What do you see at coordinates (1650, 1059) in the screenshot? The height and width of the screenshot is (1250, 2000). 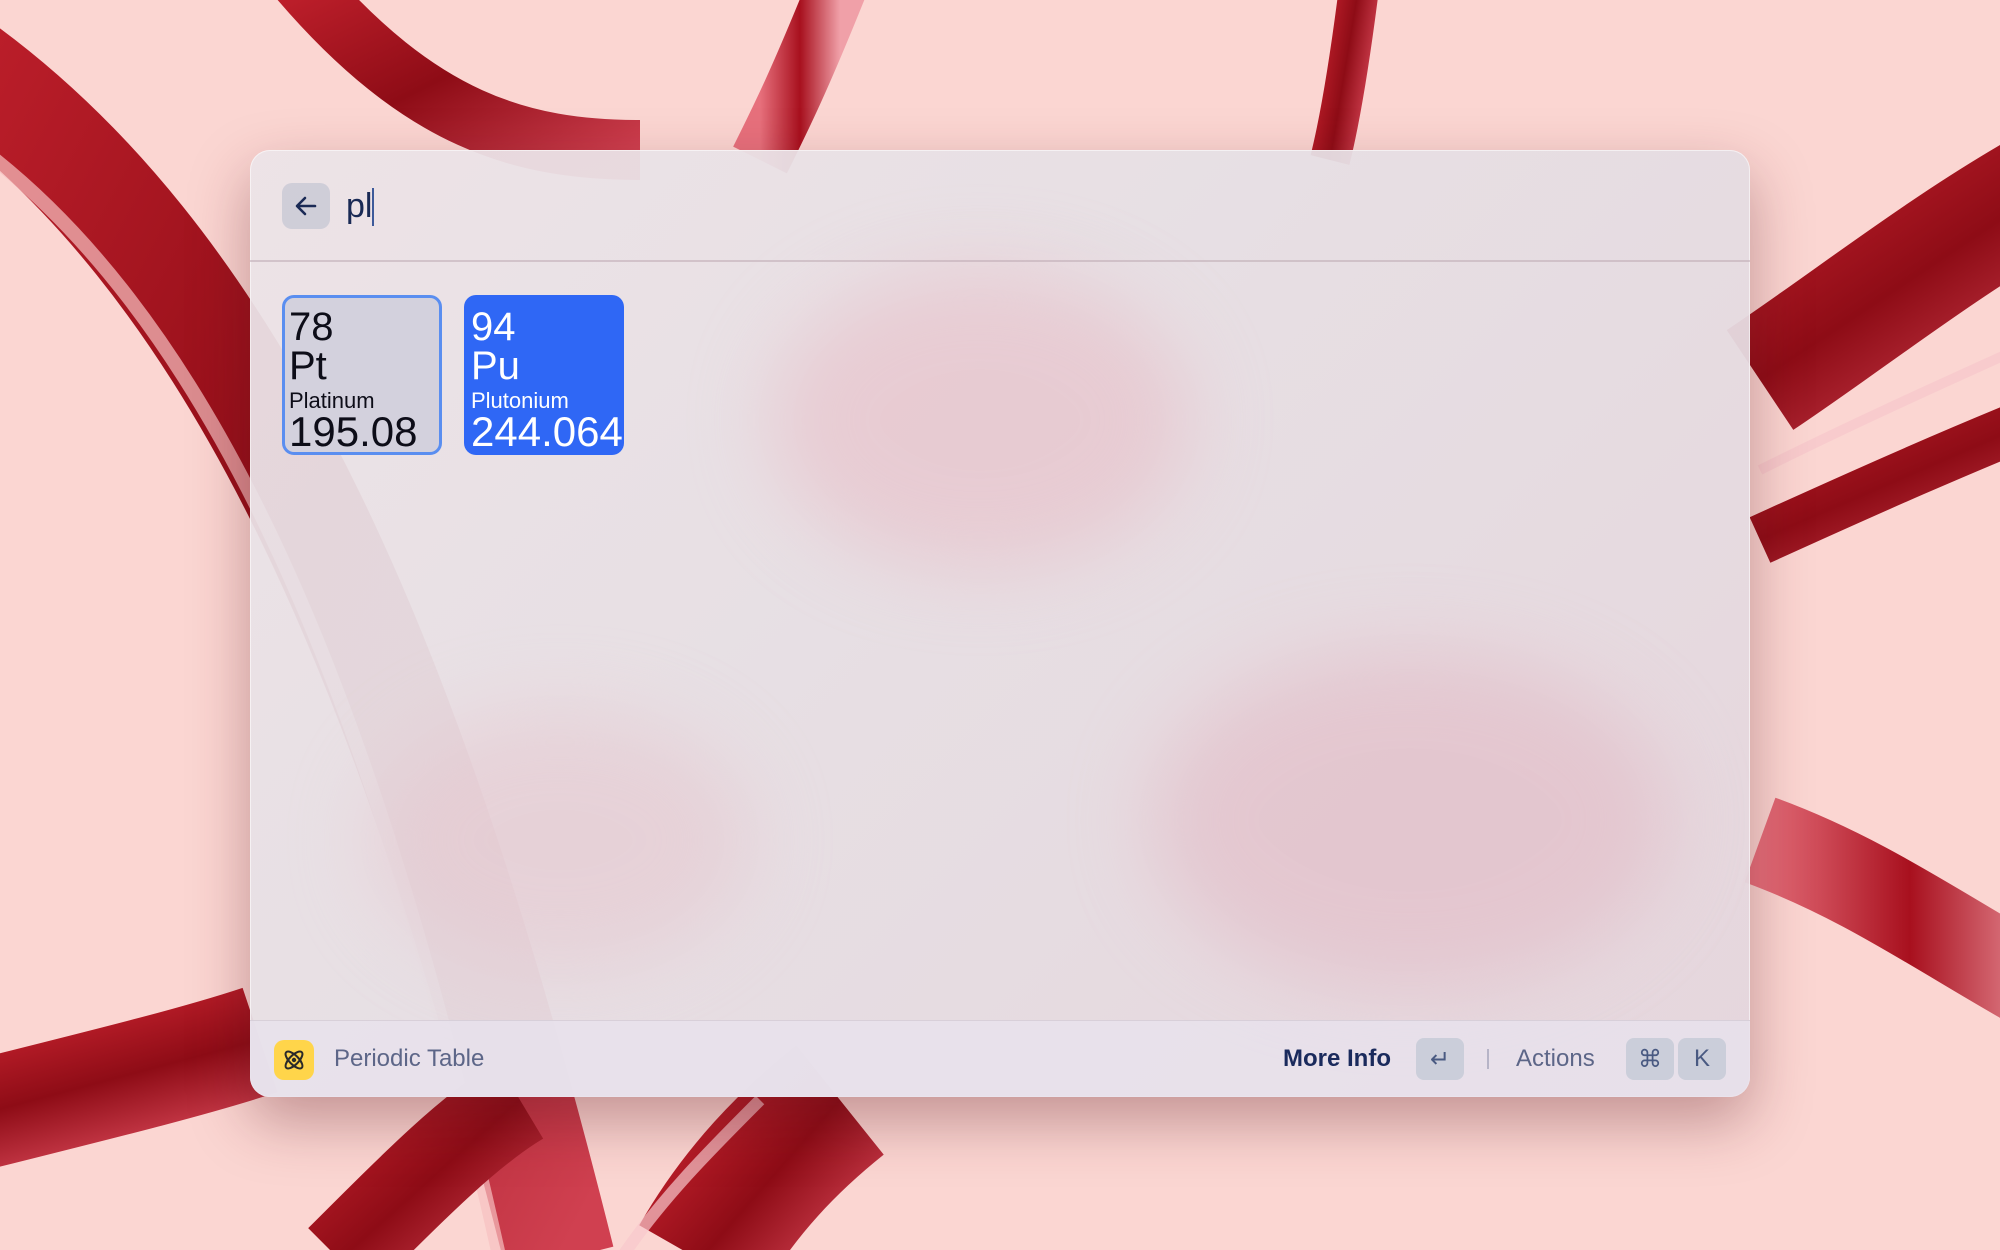 I see `command-key-hint: ⌘` at bounding box center [1650, 1059].